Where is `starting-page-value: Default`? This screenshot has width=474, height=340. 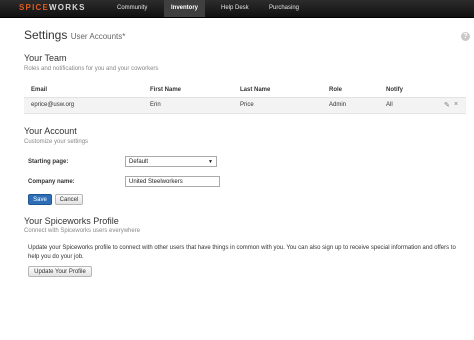
starting-page-value: Default is located at coordinates (139, 162).